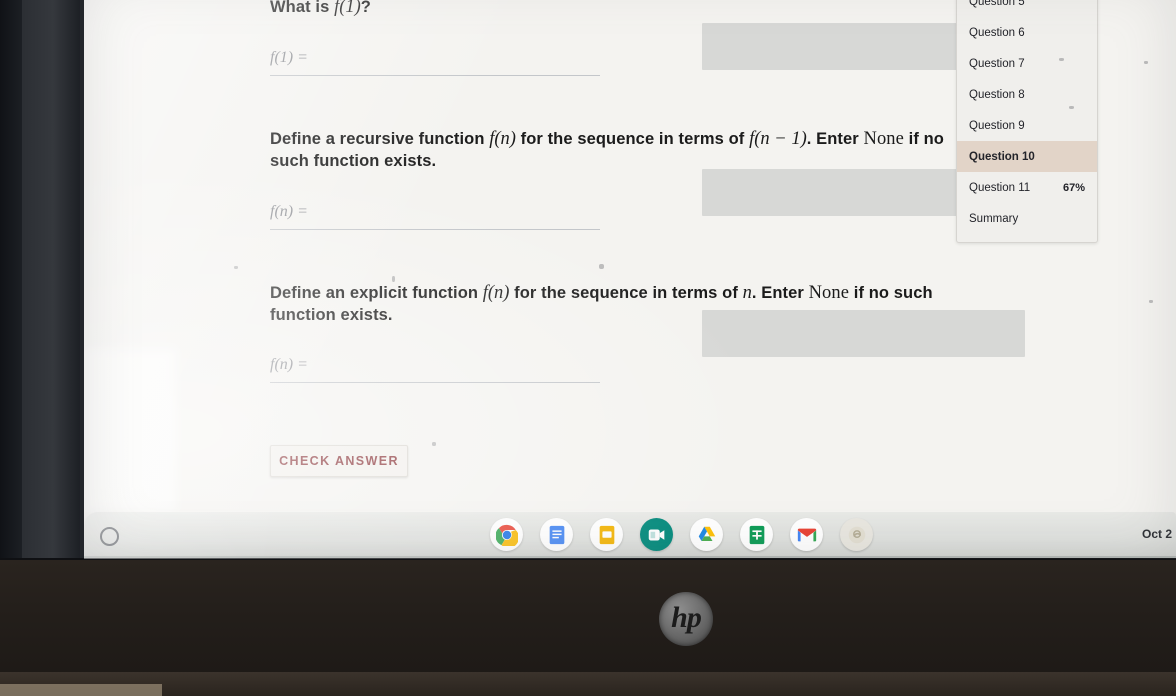 The height and width of the screenshot is (696, 1176). What do you see at coordinates (380, 139) in the screenshot?
I see `prompt-2-text-a: Define a recursive function` at bounding box center [380, 139].